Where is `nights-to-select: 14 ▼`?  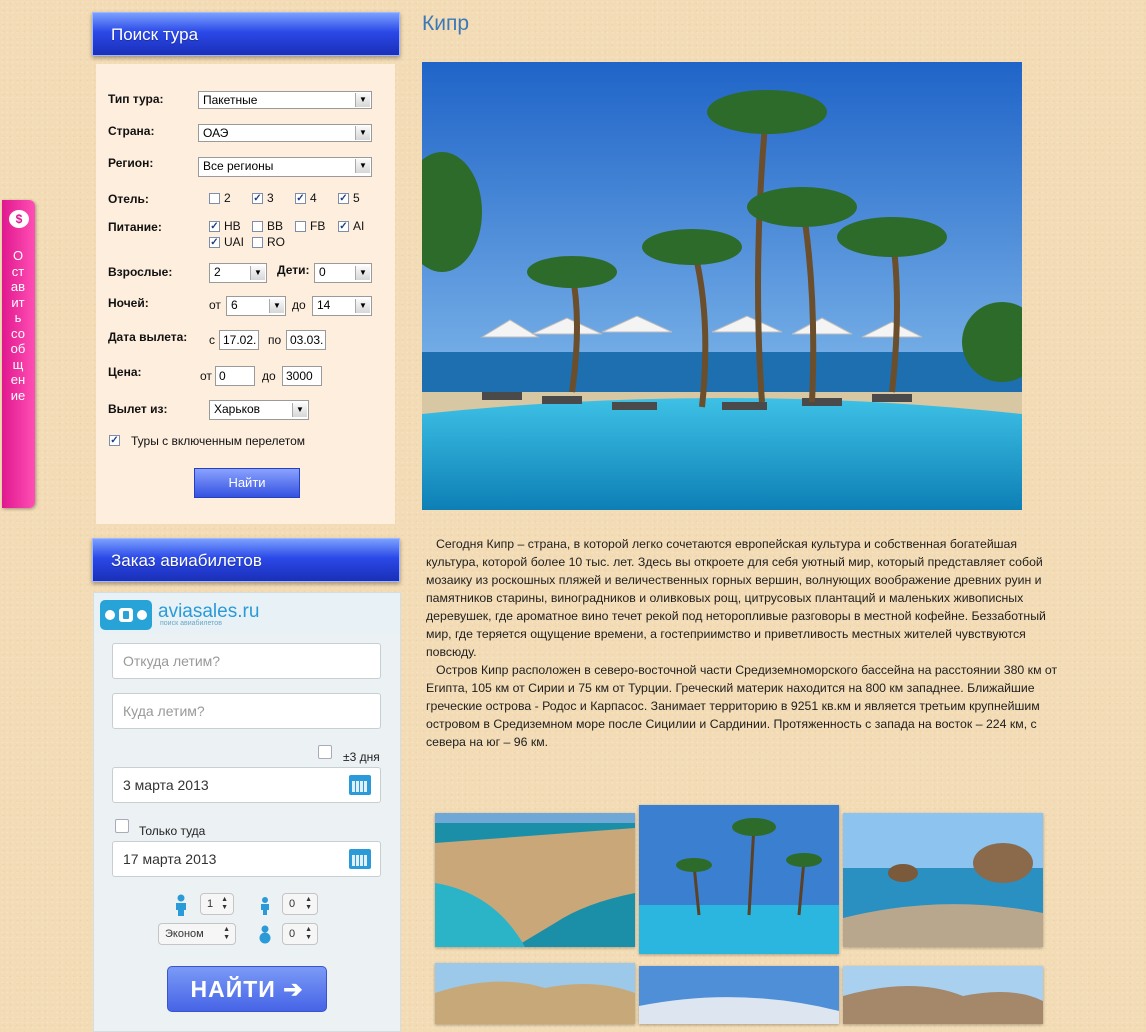 nights-to-select: 14 ▼ is located at coordinates (342, 306).